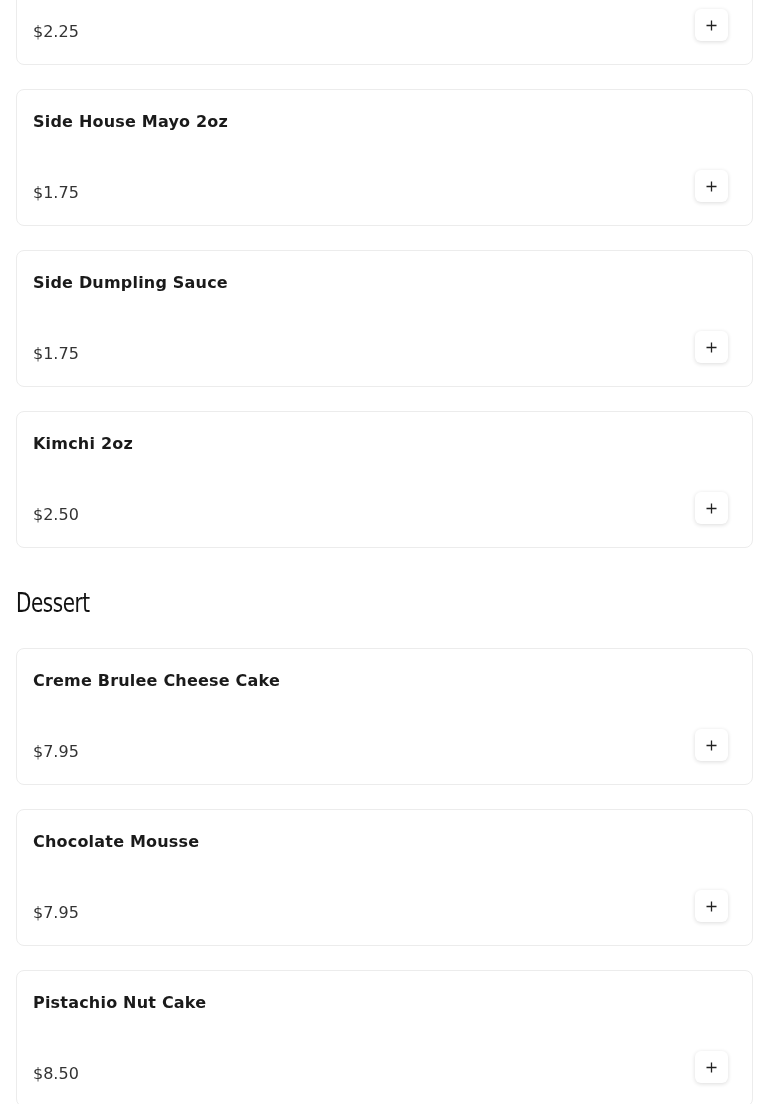 Image resolution: width=770 pixels, height=1104 pixels. Describe the element at coordinates (157, 681) in the screenshot. I see `item-name: Creme Brulee Cheese Cake` at that location.